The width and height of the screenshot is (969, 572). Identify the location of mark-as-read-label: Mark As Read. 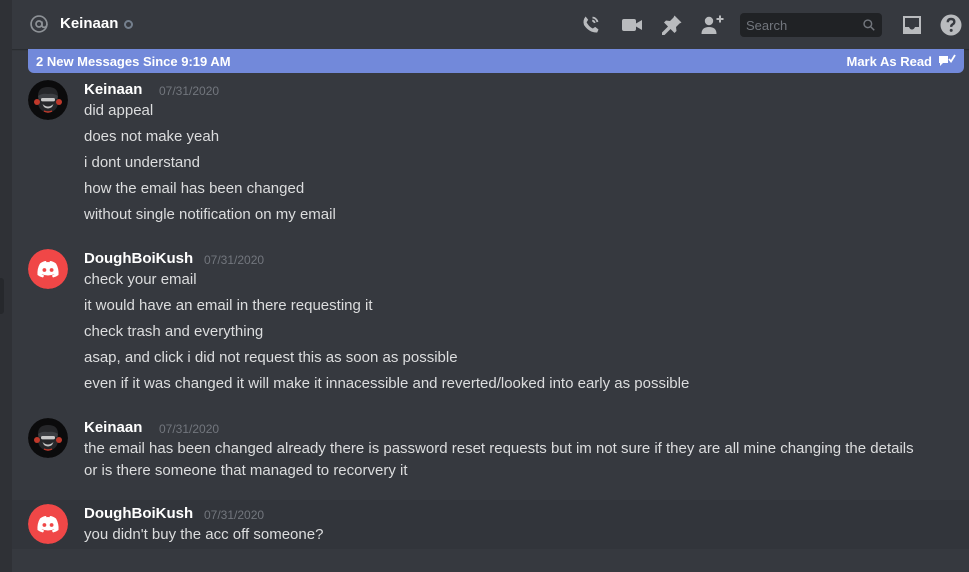
(889, 61).